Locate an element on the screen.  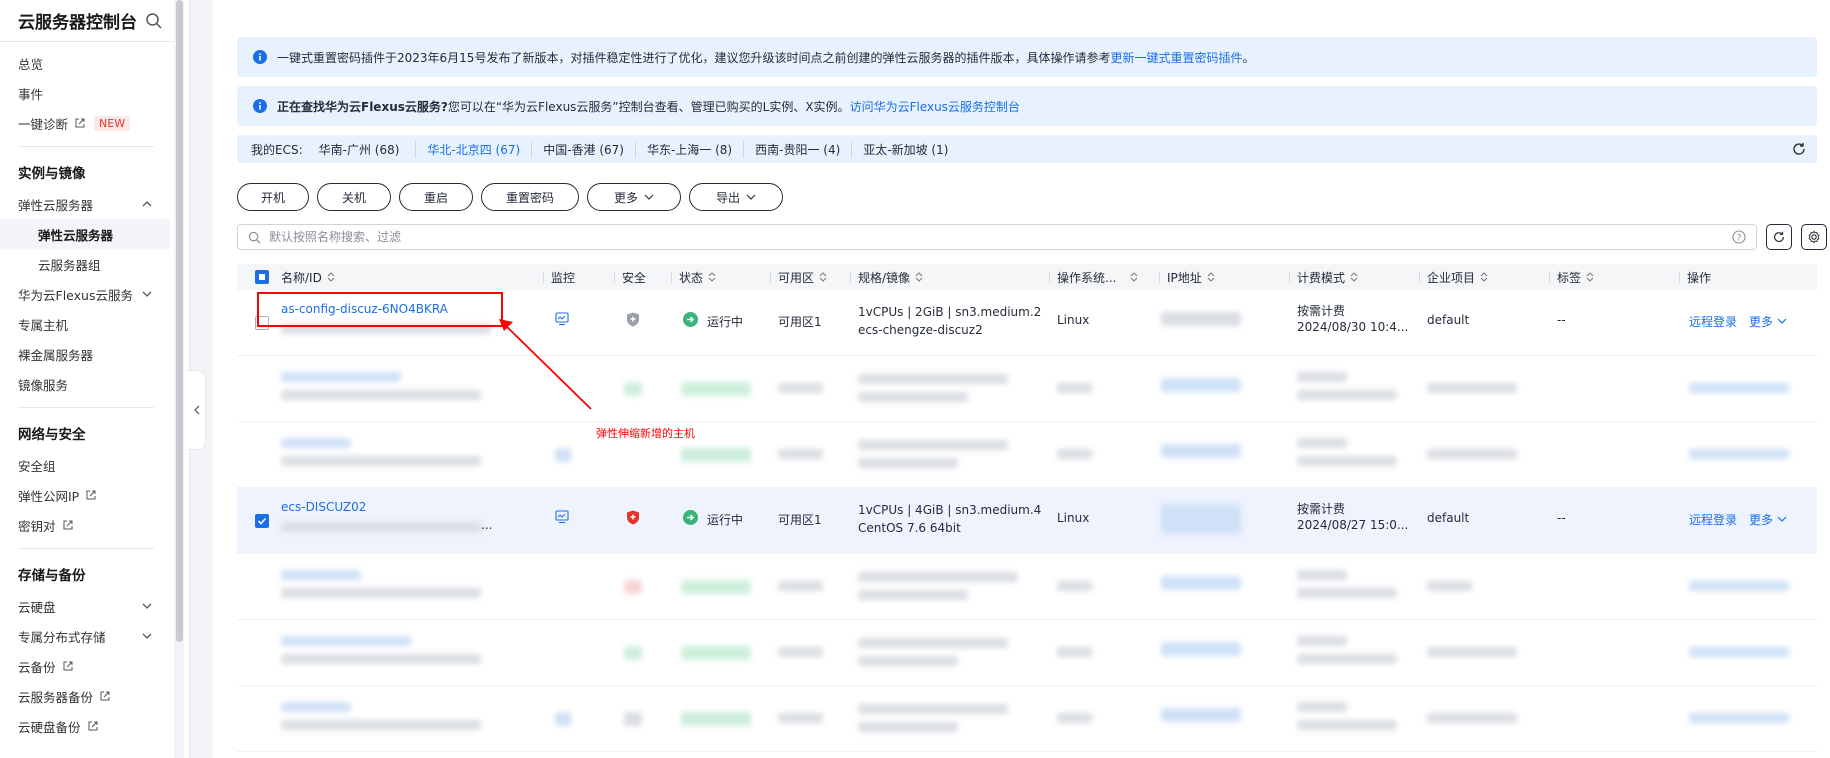
sidebar-header: 云服务器控制台 is located at coordinates (90, 21).